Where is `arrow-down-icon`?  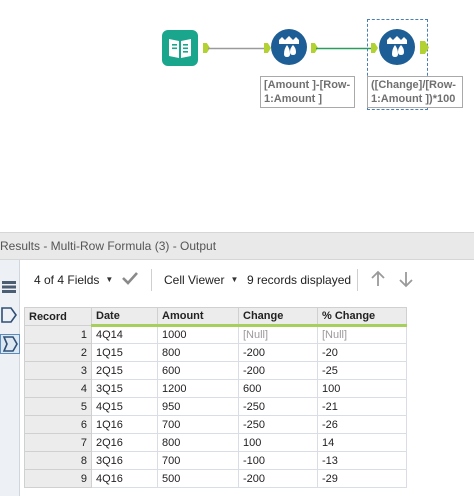 arrow-down-icon is located at coordinates (406, 280).